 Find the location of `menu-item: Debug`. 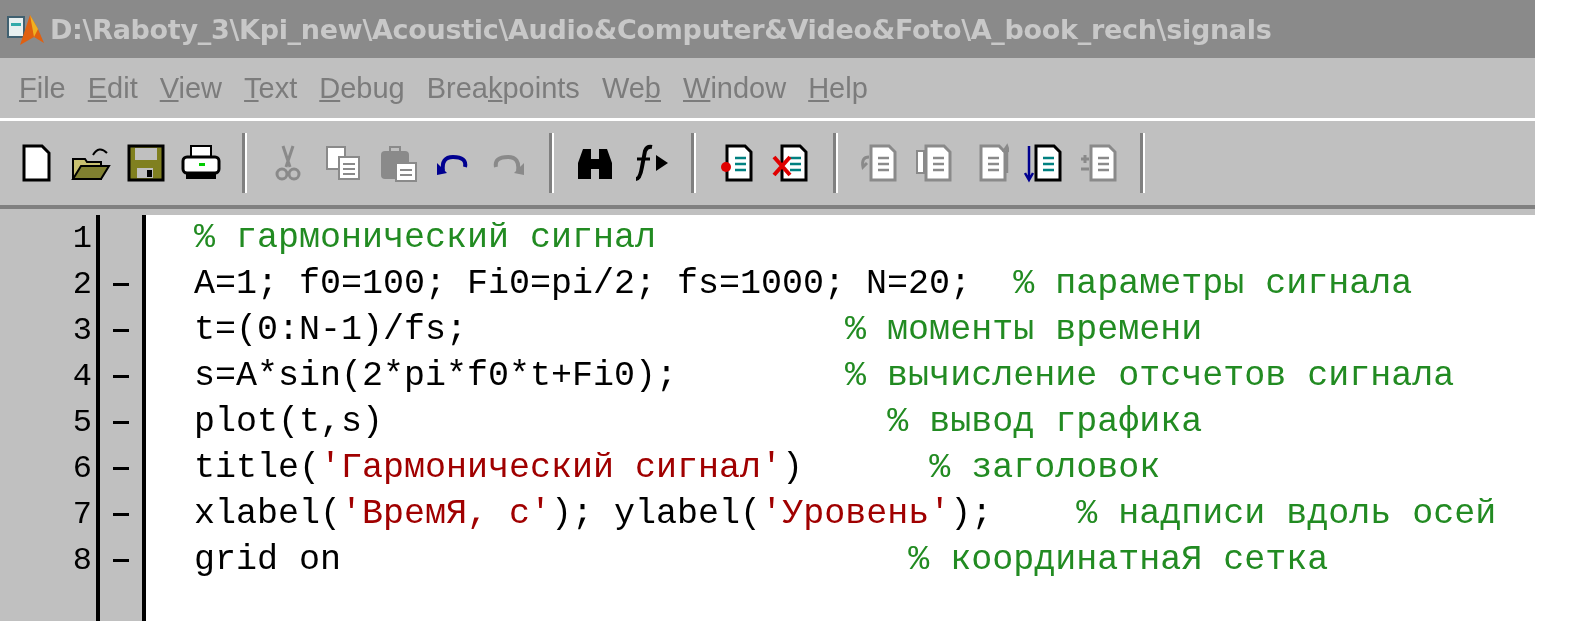

menu-item: Debug is located at coordinates (362, 88).